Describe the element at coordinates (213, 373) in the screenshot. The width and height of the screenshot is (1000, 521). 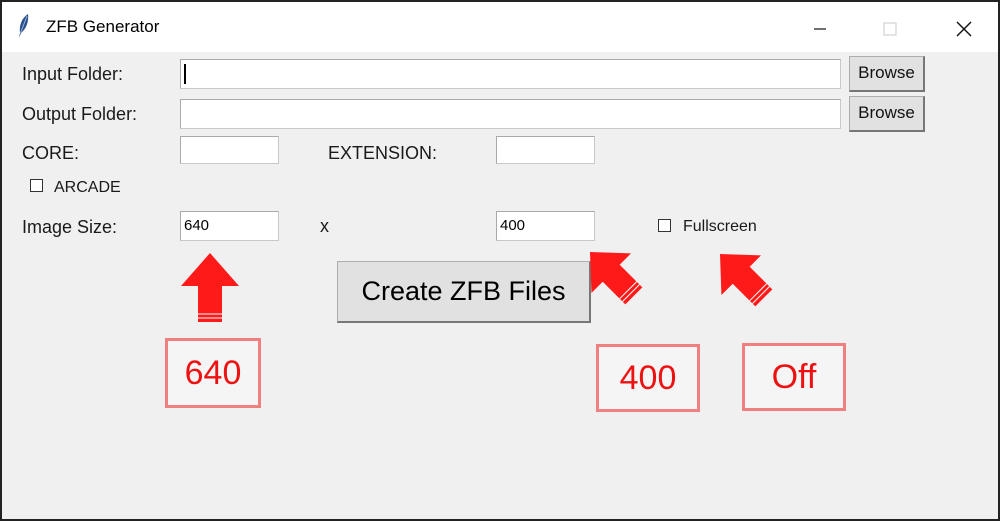
I see `width-callout: 640` at that location.